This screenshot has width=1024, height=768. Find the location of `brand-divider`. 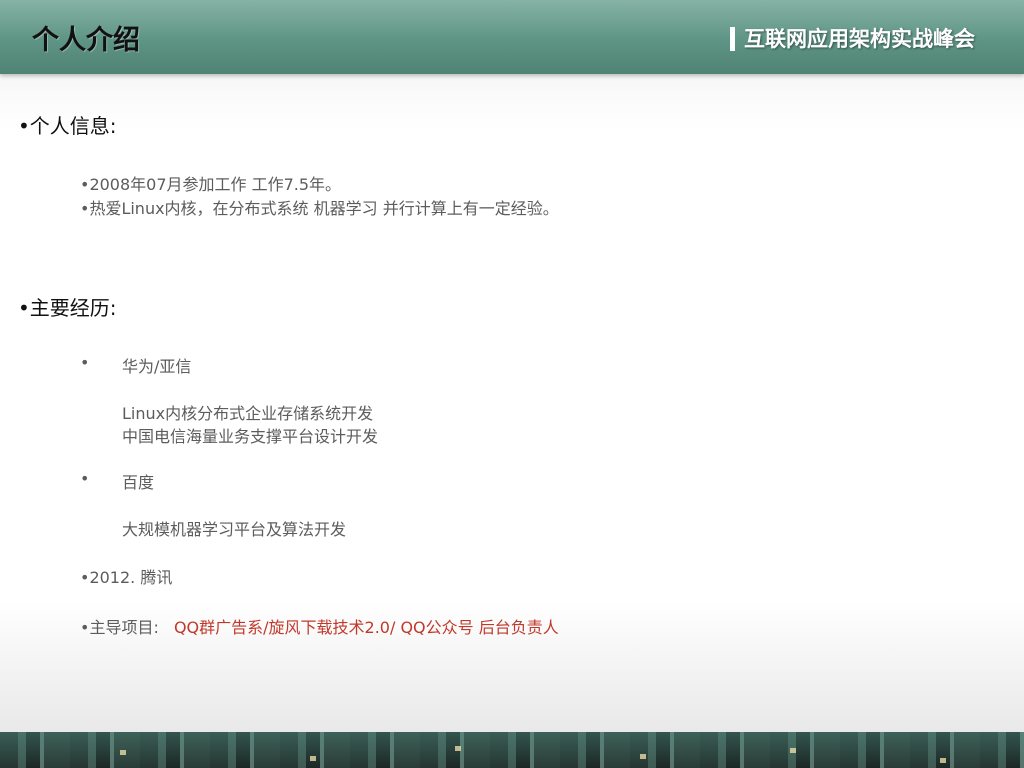

brand-divider is located at coordinates (732, 39).